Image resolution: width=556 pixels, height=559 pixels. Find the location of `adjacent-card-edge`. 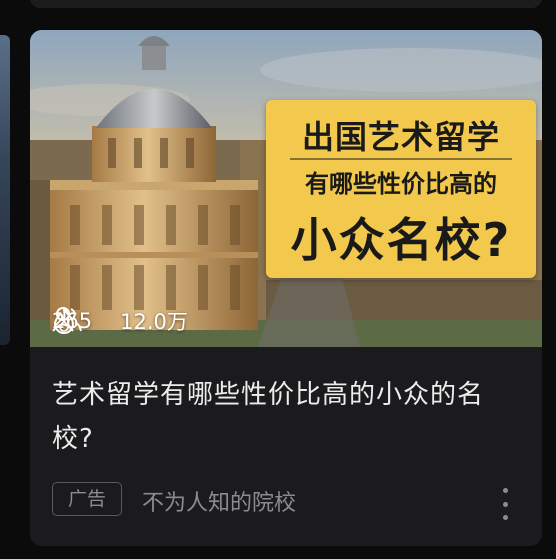

adjacent-card-edge is located at coordinates (5, 190).